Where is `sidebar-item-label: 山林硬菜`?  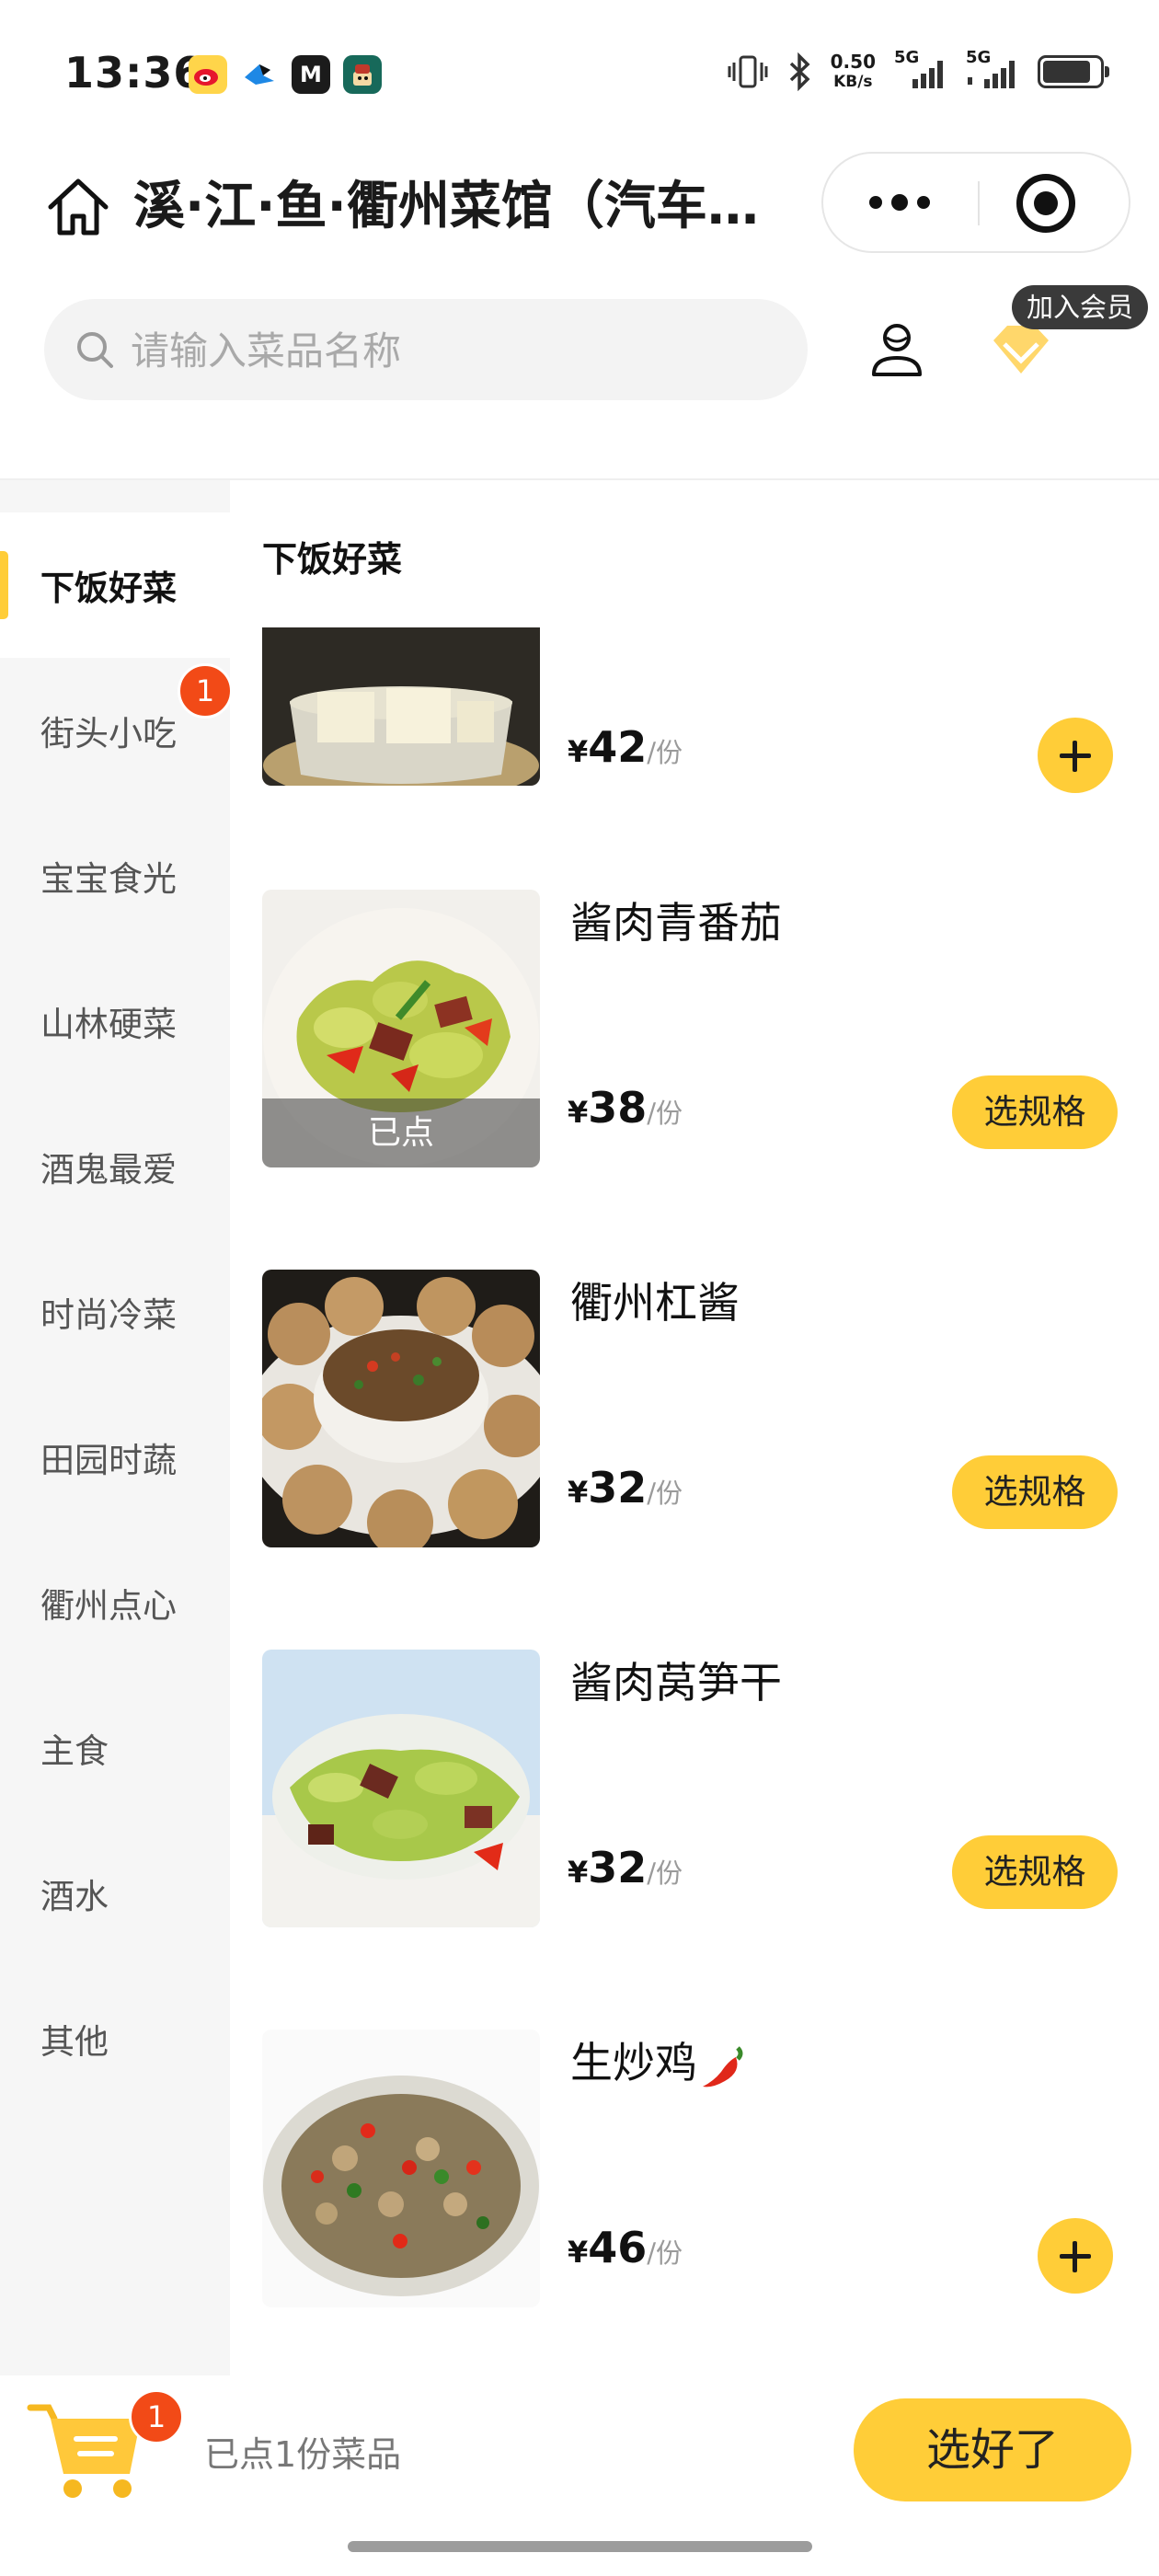 sidebar-item-label: 山林硬菜 is located at coordinates (108, 1024).